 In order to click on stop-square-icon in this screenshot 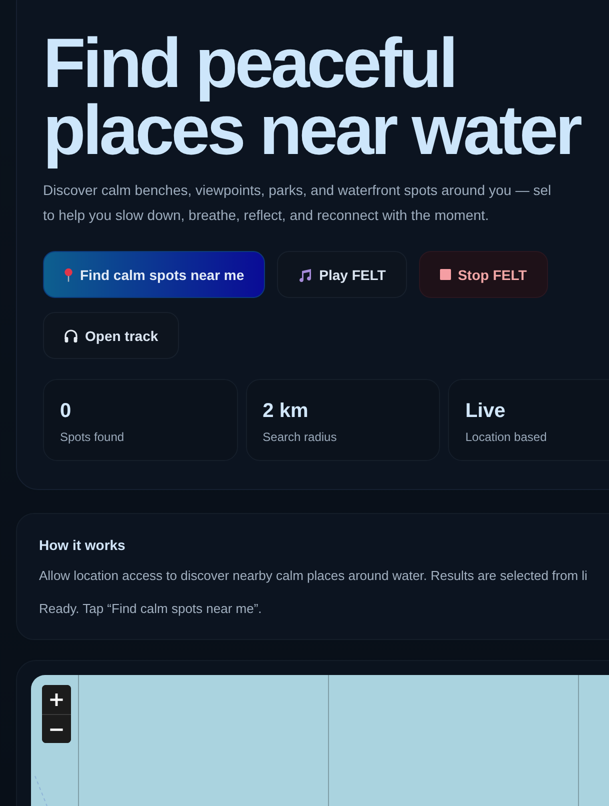, I will do `click(445, 274)`.